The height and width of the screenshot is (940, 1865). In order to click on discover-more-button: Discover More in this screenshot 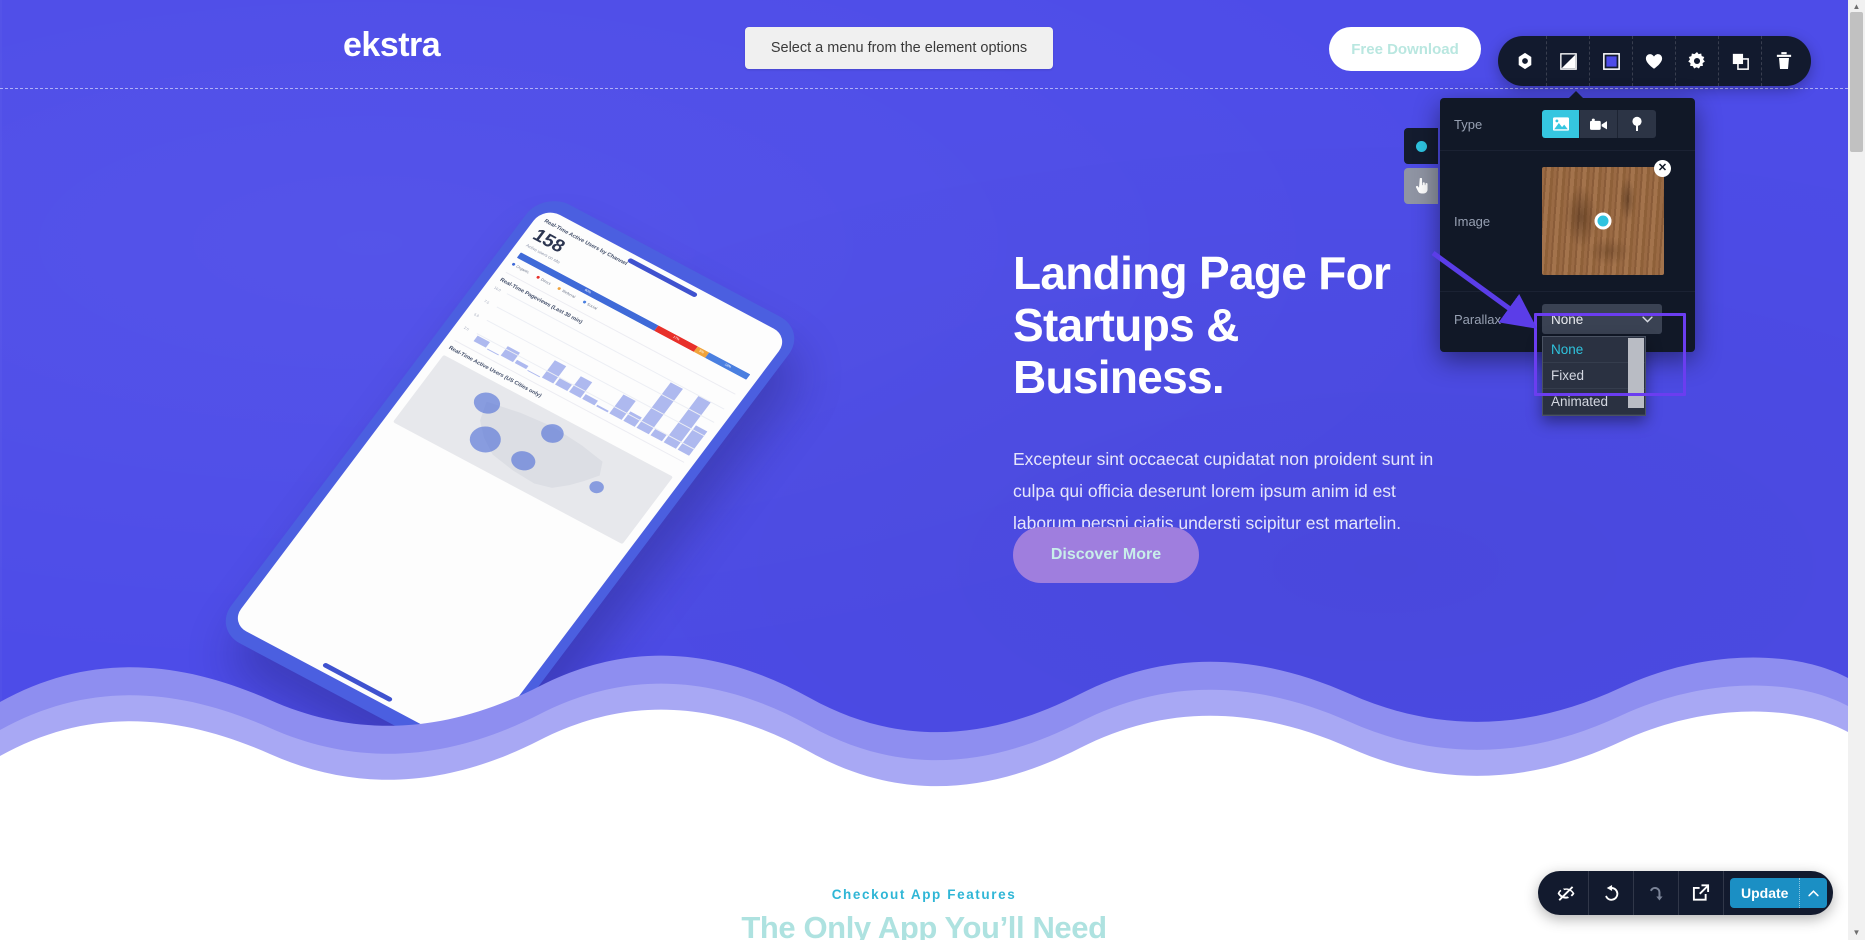, I will do `click(1106, 555)`.